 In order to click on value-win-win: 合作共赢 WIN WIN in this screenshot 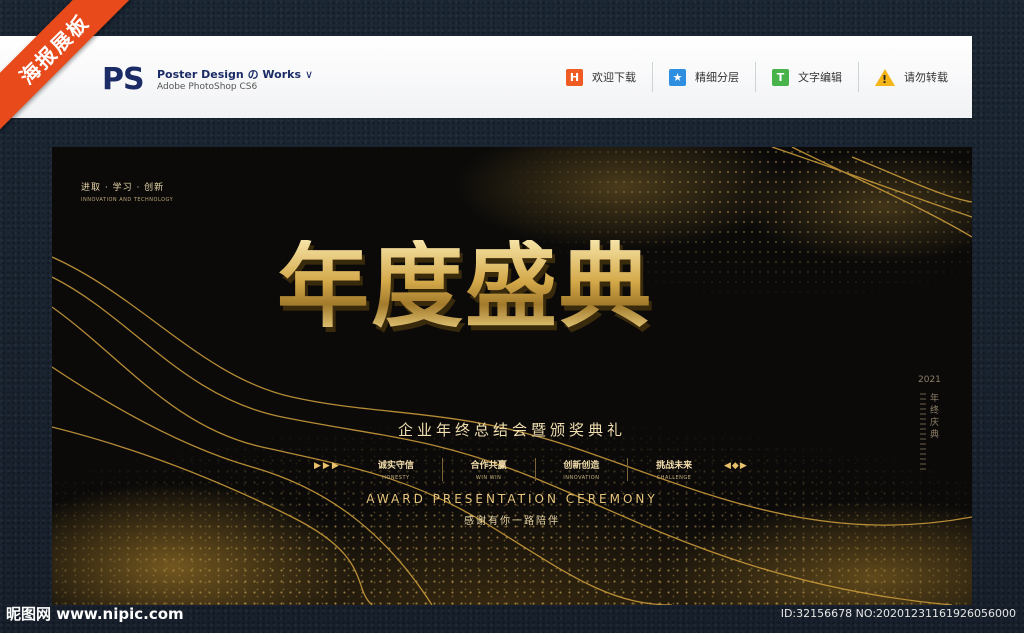, I will do `click(488, 469)`.